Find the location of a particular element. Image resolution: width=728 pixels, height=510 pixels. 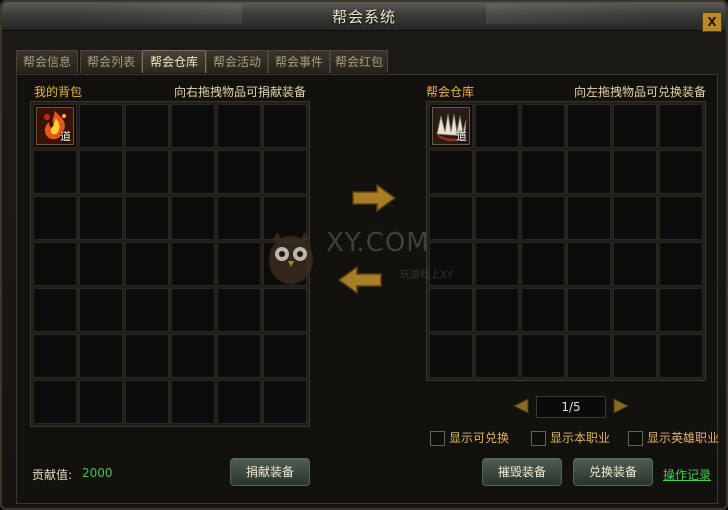

arrow-right-icon is located at coordinates (374, 198).